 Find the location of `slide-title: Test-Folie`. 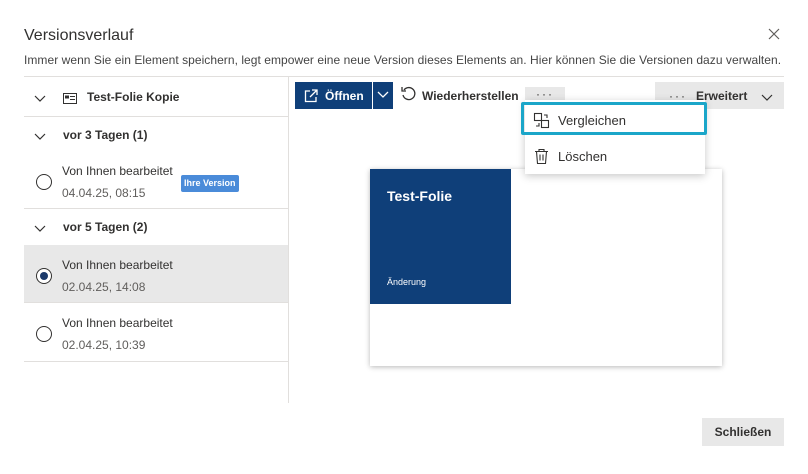

slide-title: Test-Folie is located at coordinates (420, 196).